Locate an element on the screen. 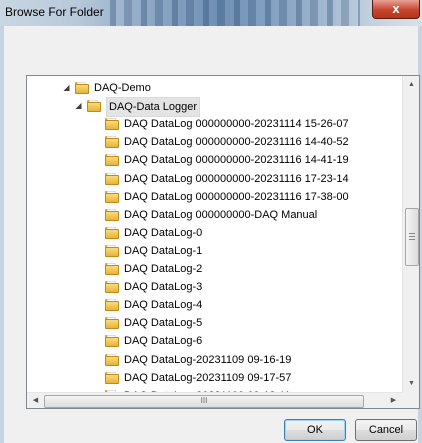 This screenshot has height=443, width=422. tree-item-label: DAQ DataLog-4 is located at coordinates (163, 305).